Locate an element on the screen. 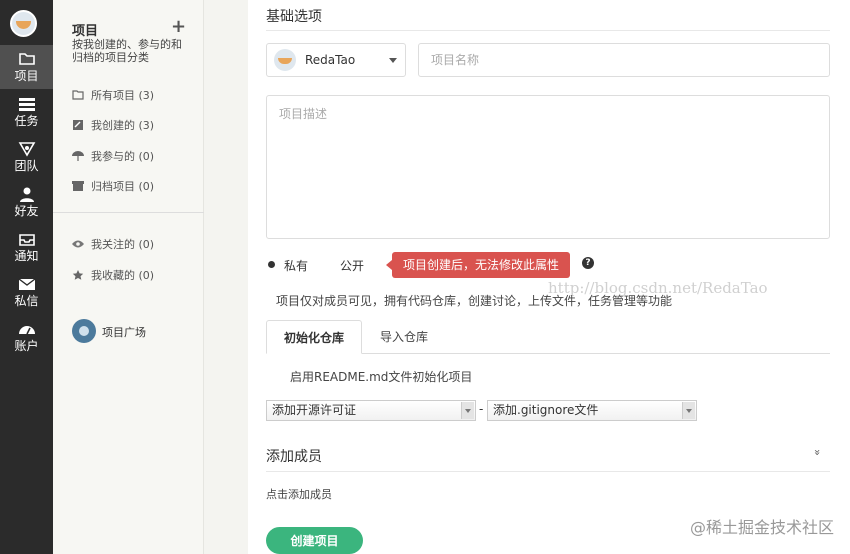  nav-item-account: 账户 is located at coordinates (26, 337).